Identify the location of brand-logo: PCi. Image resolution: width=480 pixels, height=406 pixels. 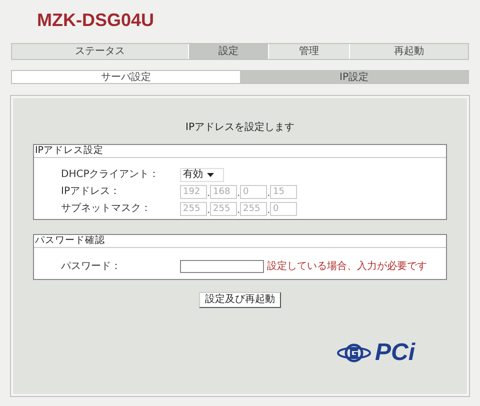
(394, 353).